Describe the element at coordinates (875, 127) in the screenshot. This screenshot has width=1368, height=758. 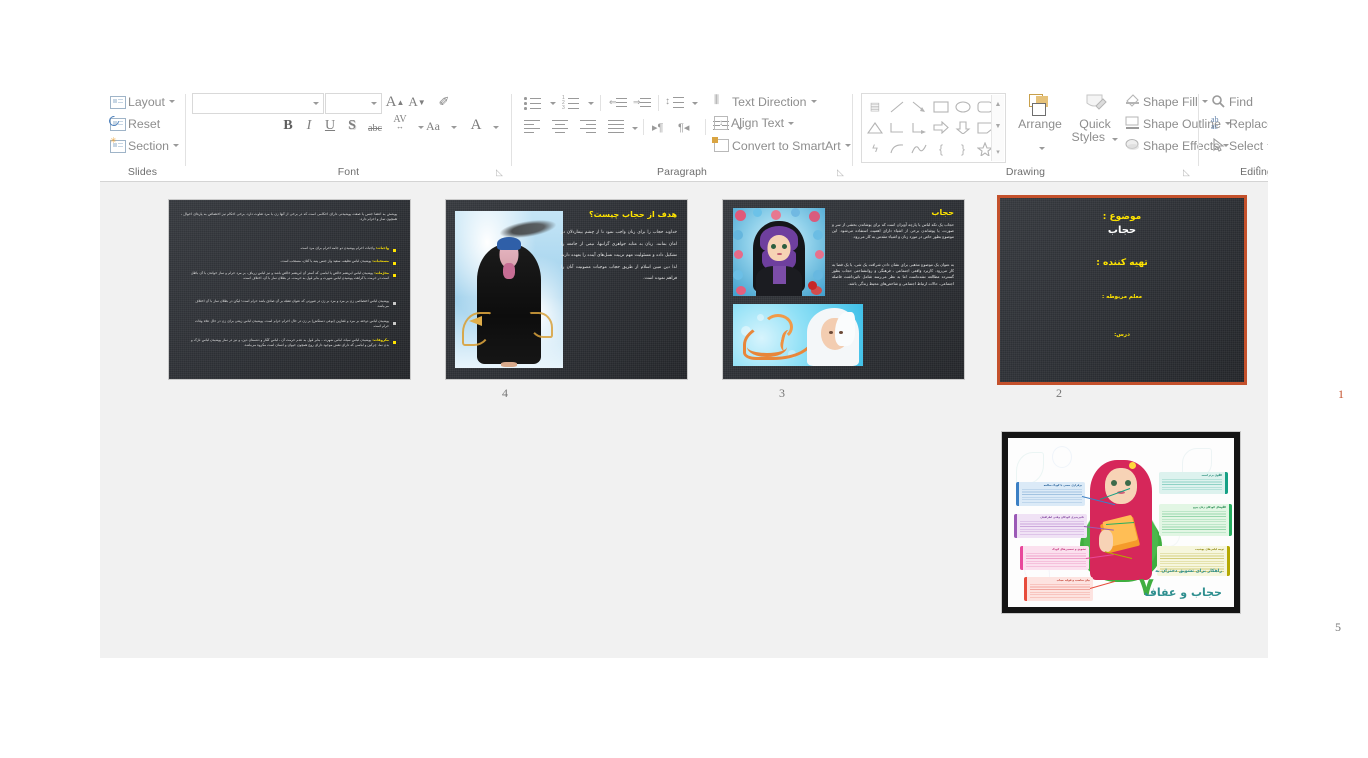
I see `shape-triangle-icon` at that location.